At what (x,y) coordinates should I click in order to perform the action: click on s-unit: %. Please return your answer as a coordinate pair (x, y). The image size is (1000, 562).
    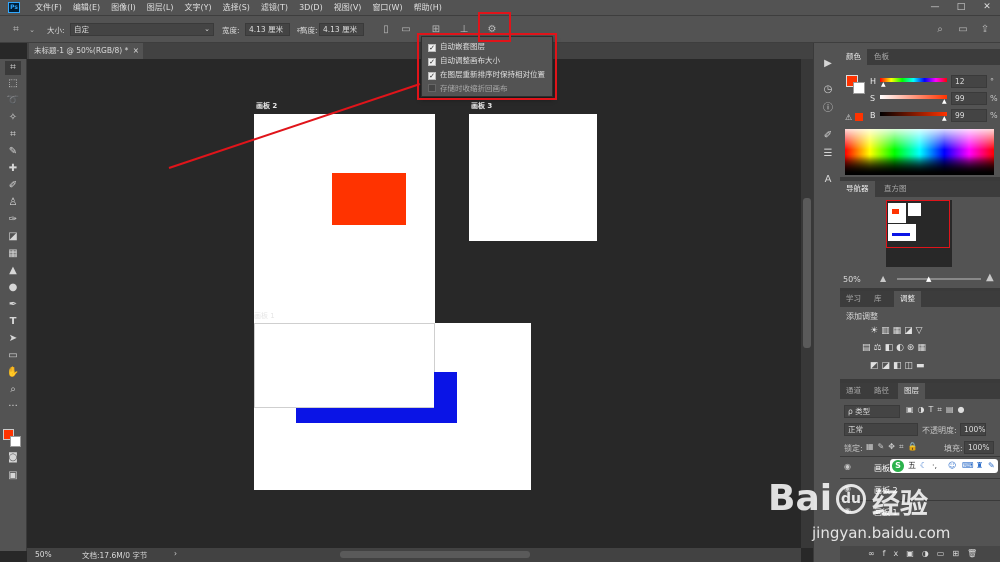
    Looking at the image, I should click on (994, 98).